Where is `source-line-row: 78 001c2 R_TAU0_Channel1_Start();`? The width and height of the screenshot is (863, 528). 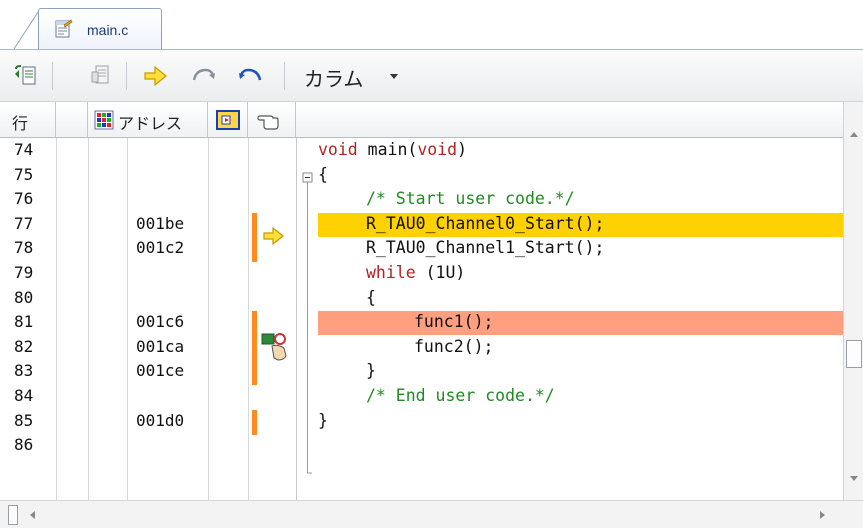 source-line-row: 78 001c2 R_TAU0_Channel1_Start(); is located at coordinates (421, 250).